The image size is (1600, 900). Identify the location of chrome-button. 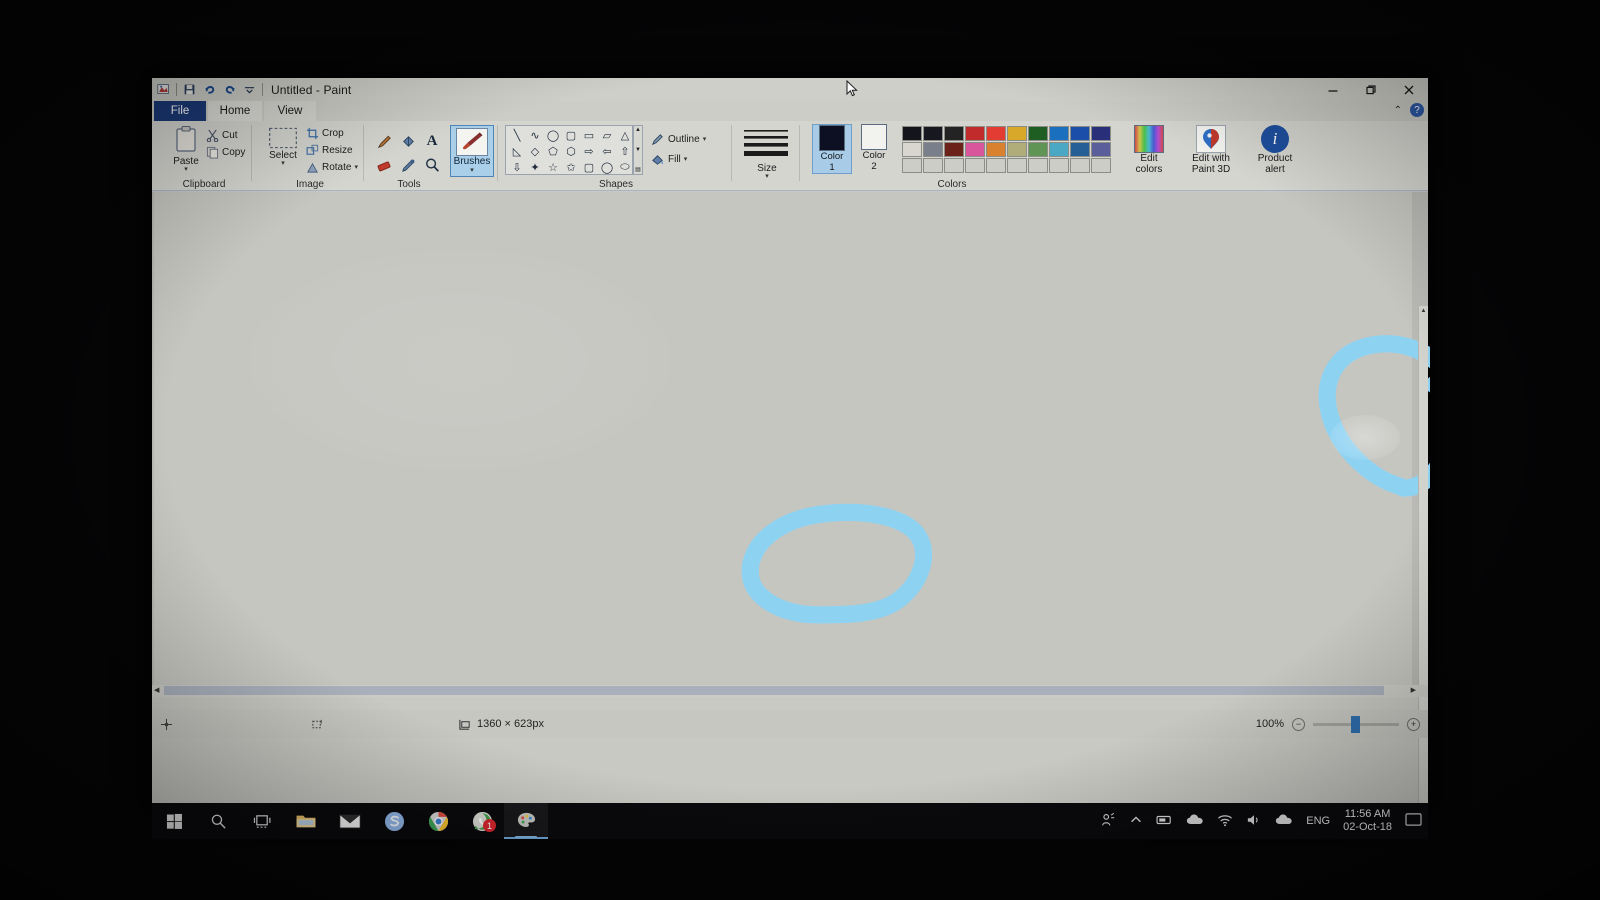
(438, 821).